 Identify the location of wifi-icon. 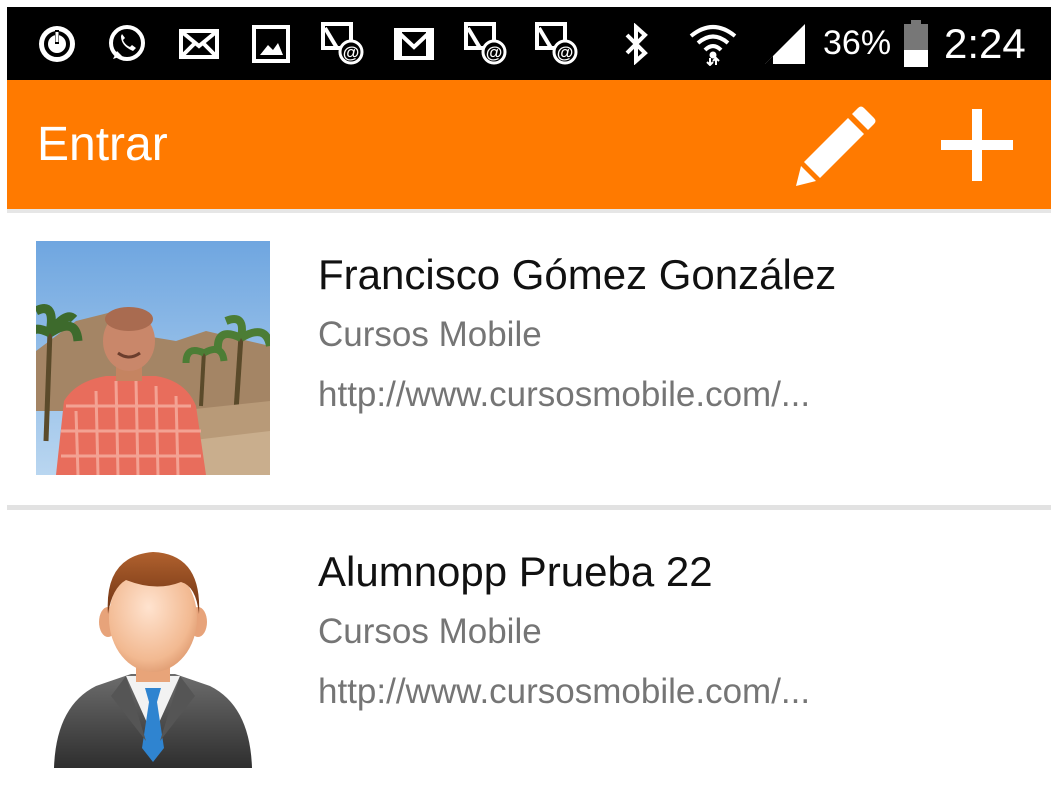
(713, 43).